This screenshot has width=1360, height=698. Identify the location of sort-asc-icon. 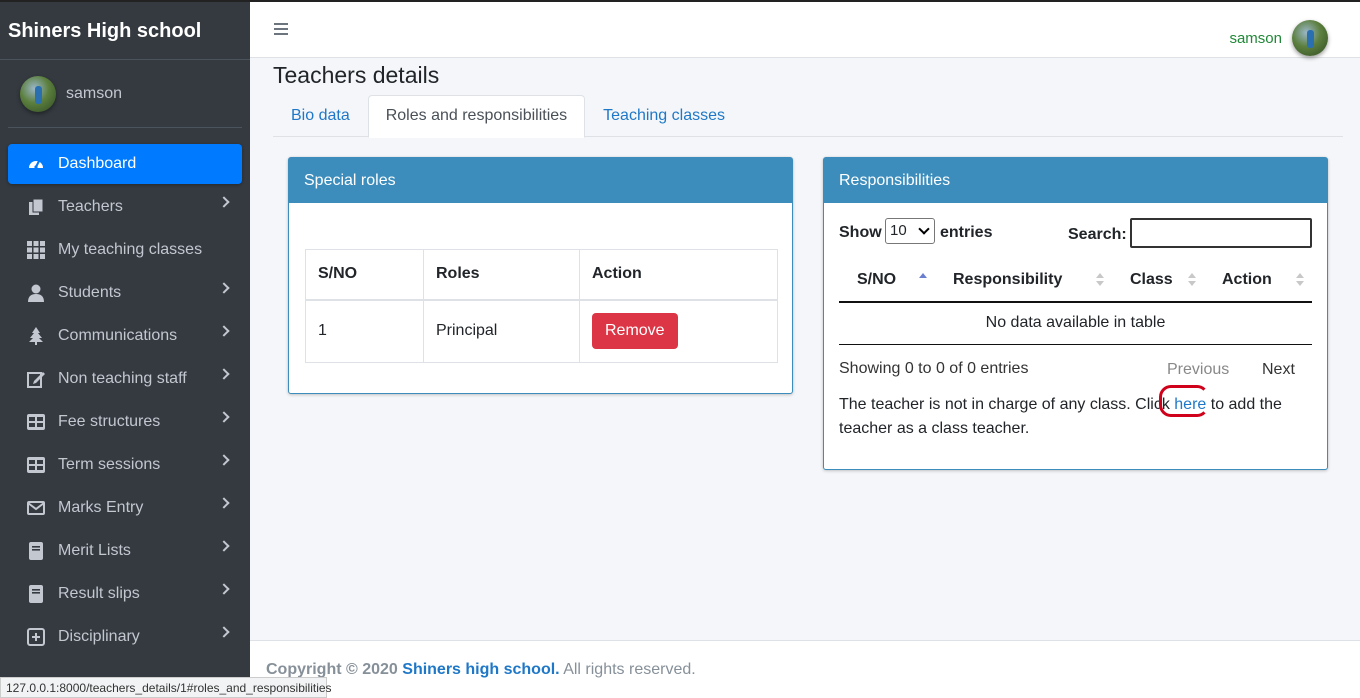
(923, 280).